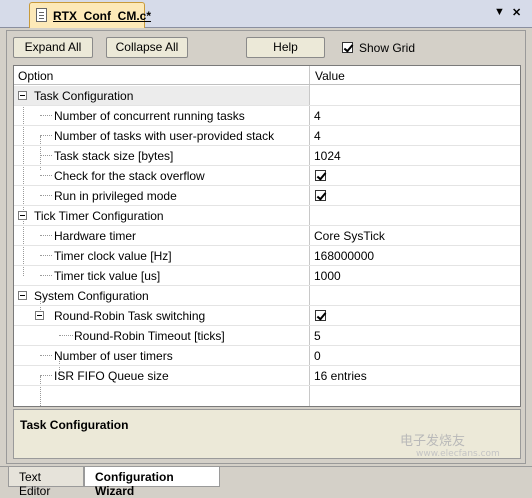  I want to click on row-label: System Configuration, so click(91, 296).